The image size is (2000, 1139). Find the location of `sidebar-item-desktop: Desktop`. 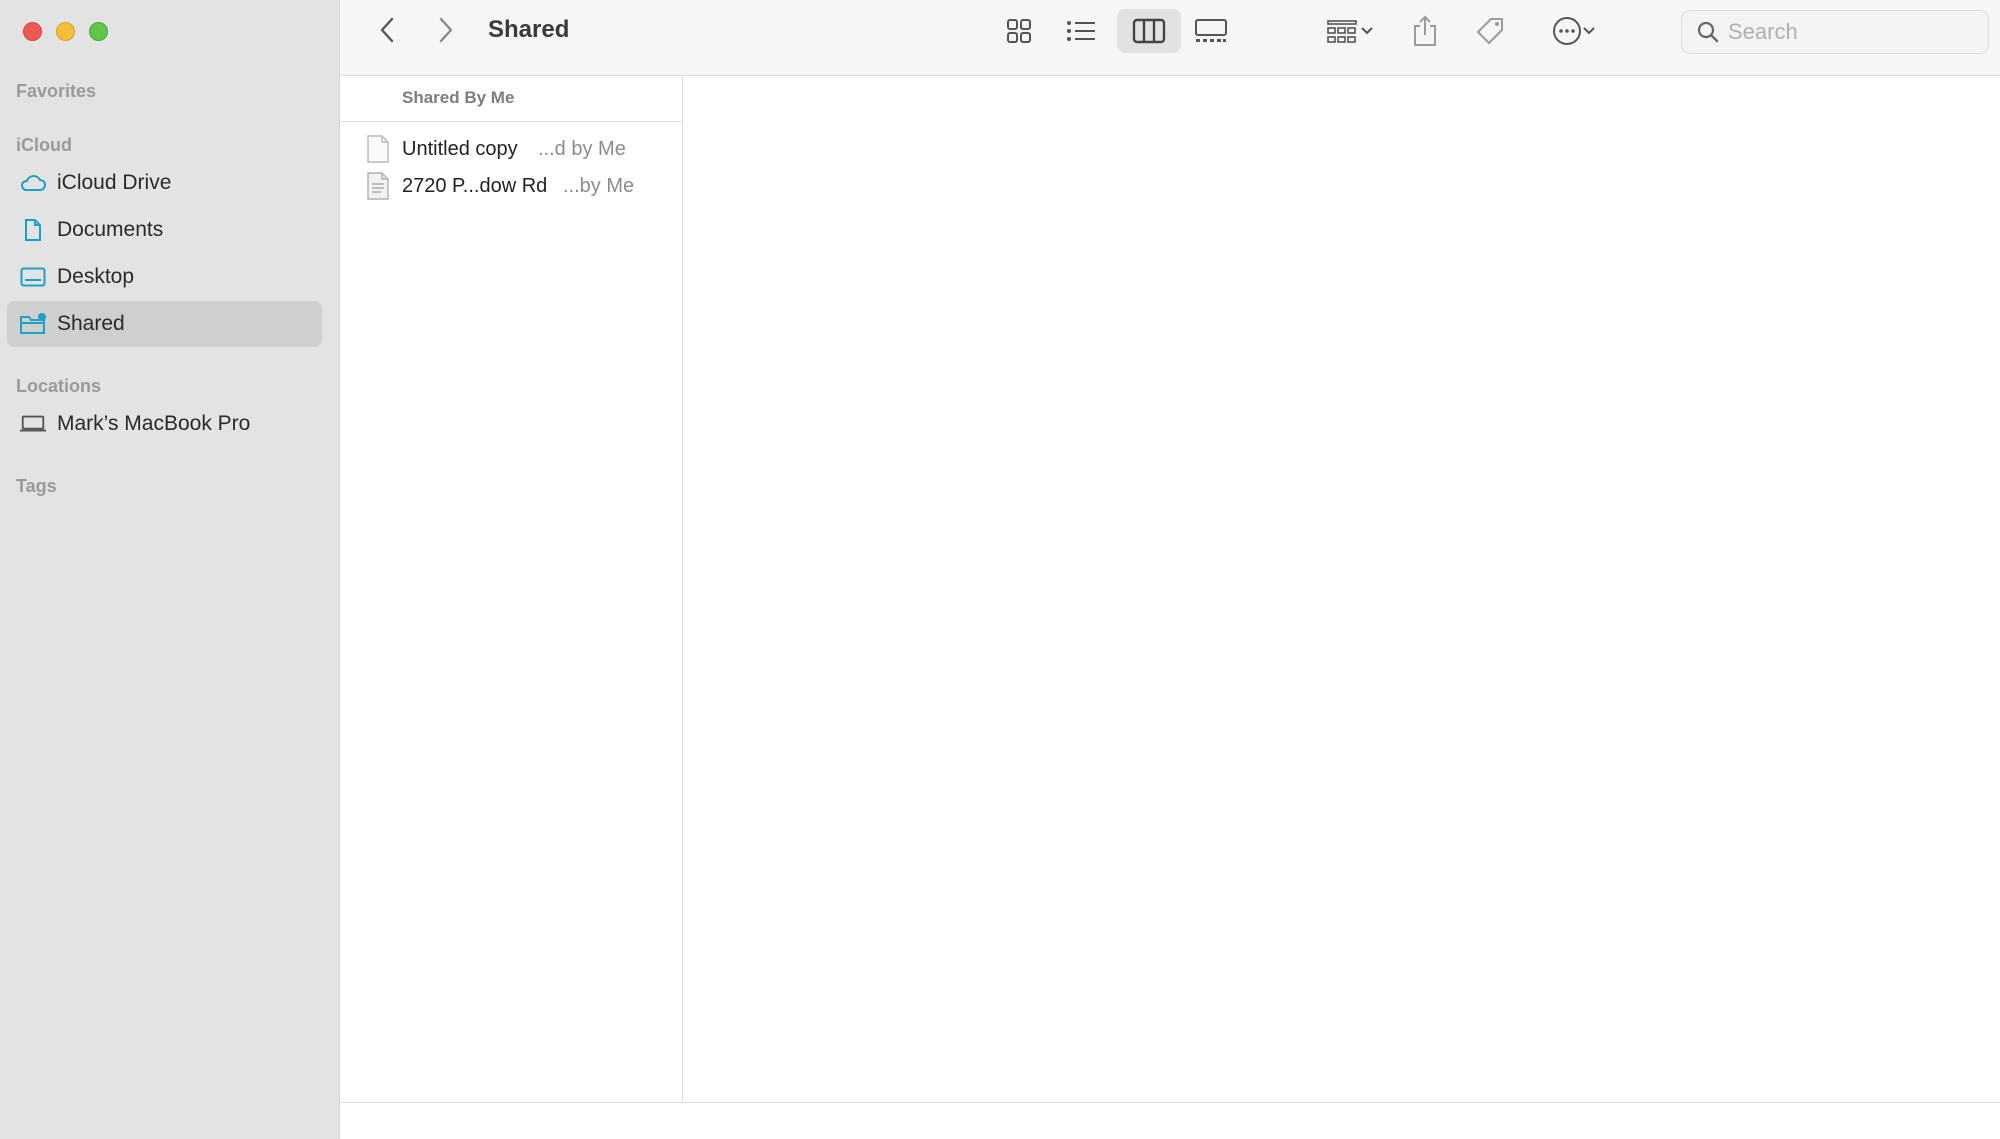

sidebar-item-desktop: Desktop is located at coordinates (164, 277).